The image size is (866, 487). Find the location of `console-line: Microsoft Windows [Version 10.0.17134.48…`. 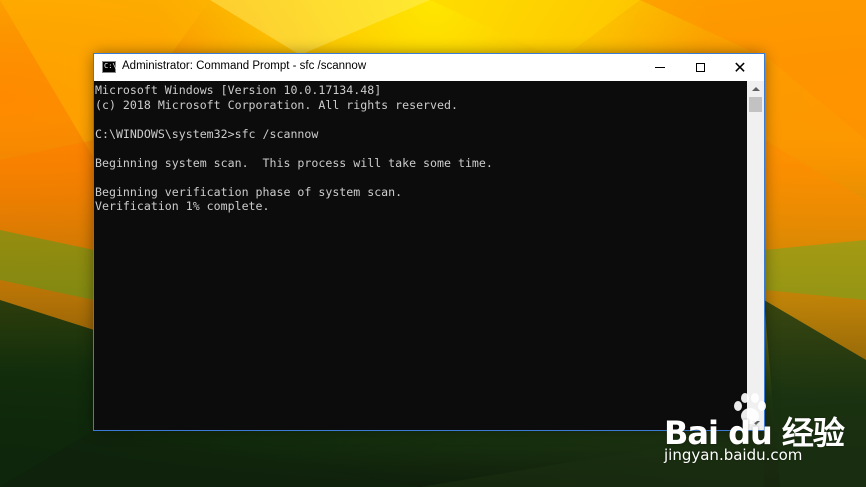

console-line: Microsoft Windows [Version 10.0.17134.48… is located at coordinates (238, 90).